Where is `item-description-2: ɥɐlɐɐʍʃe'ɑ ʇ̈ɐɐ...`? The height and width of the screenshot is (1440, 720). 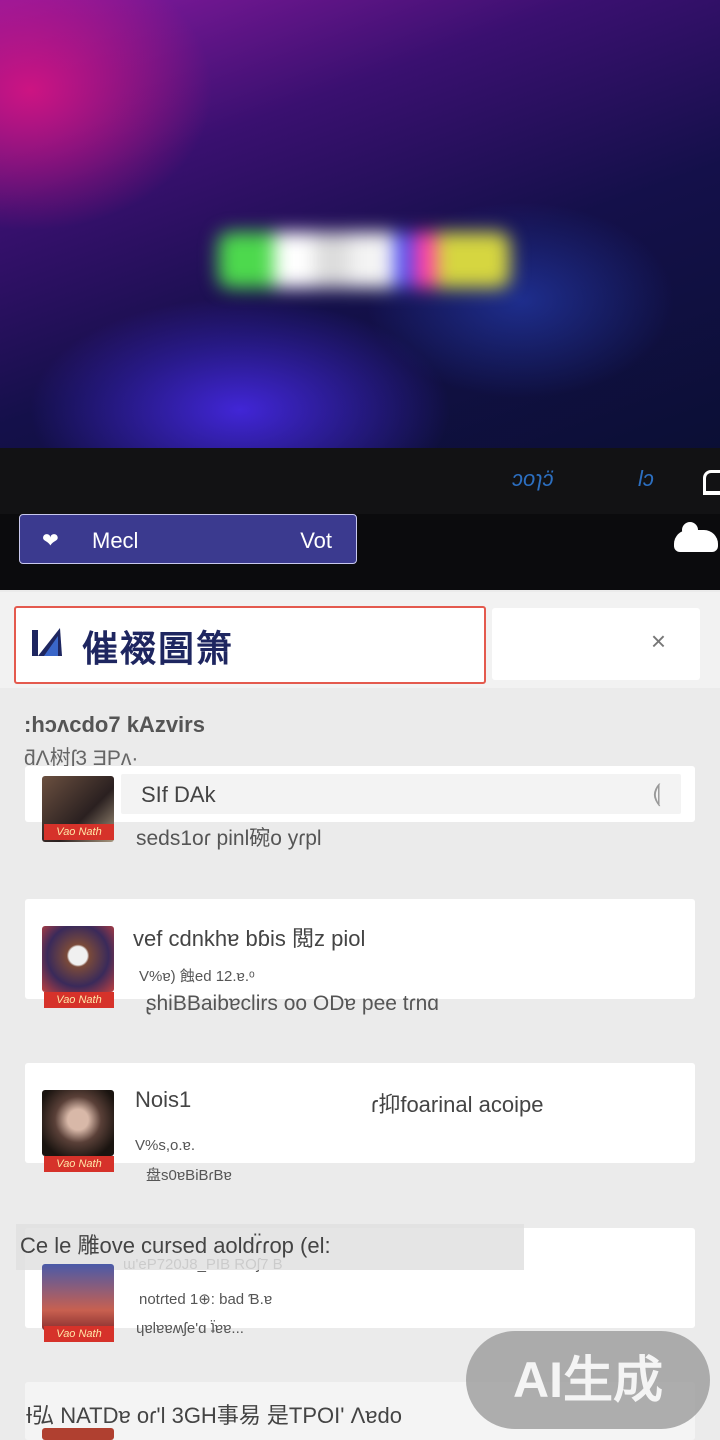
item-description-2: ɥɐlɐɐʍʃe'ɑ ʇ̈ɐɐ... is located at coordinates (190, 1328).